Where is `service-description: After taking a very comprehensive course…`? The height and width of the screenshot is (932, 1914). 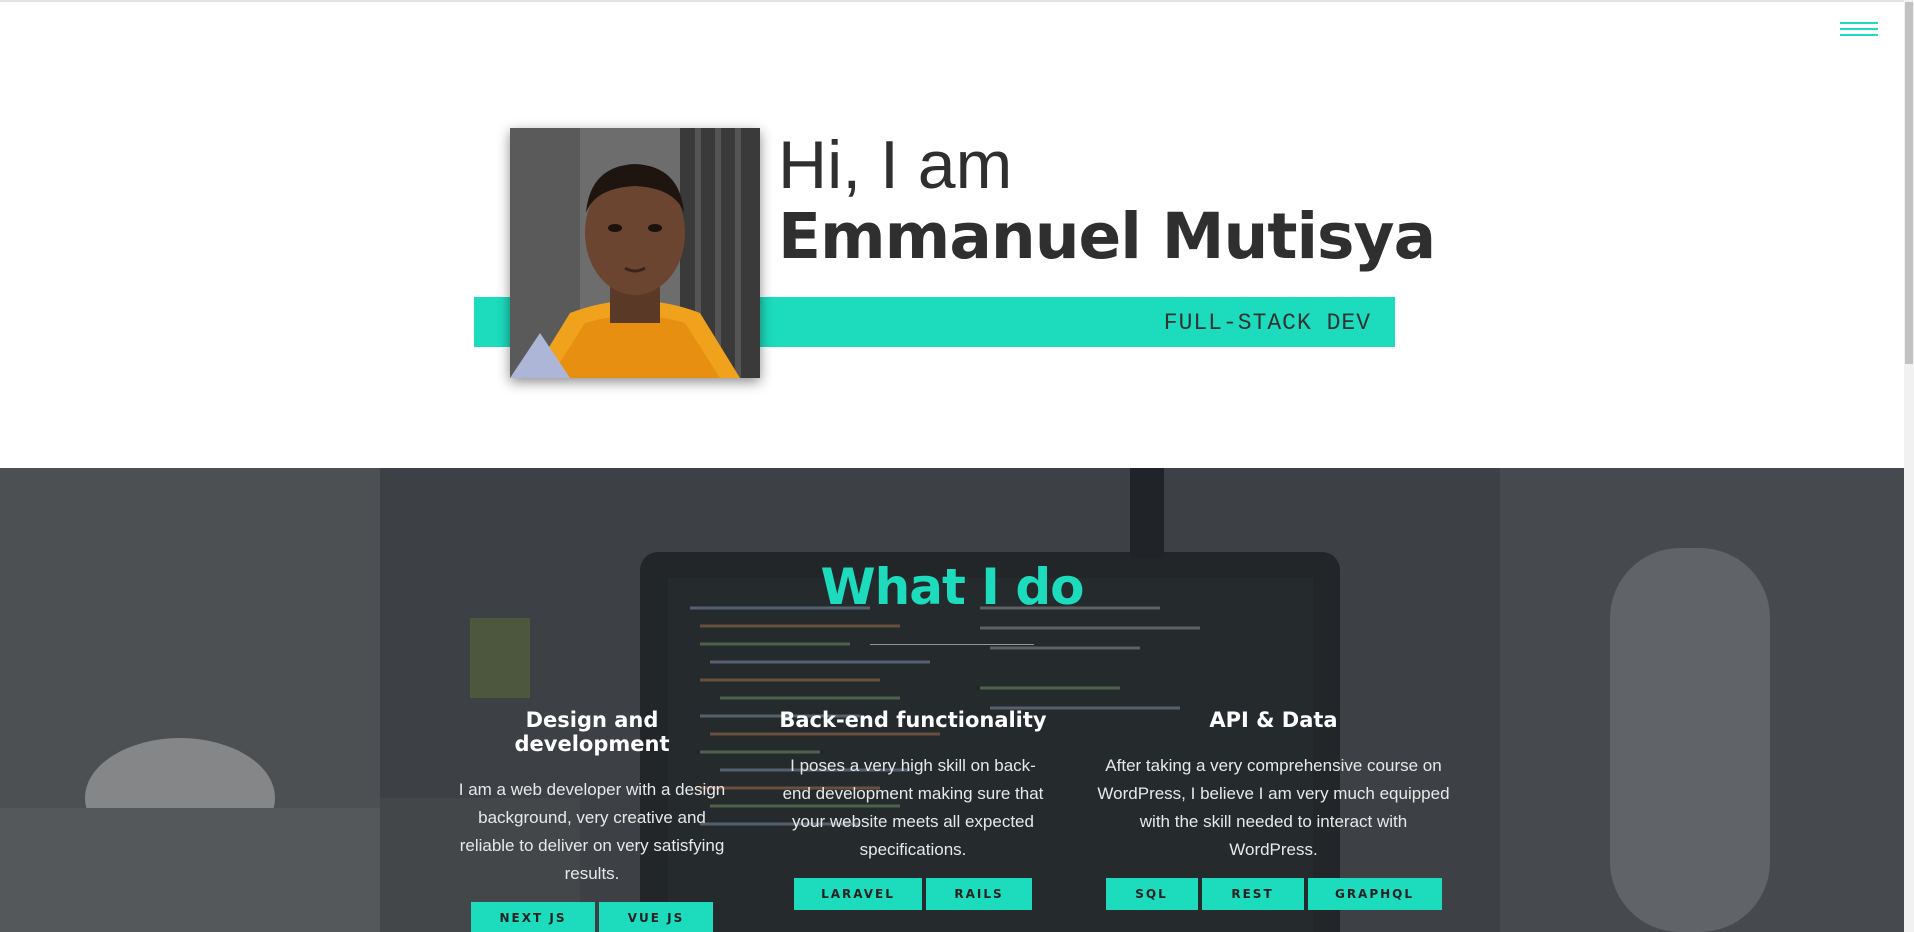 service-description: After taking a very comprehensive course… is located at coordinates (1273, 807).